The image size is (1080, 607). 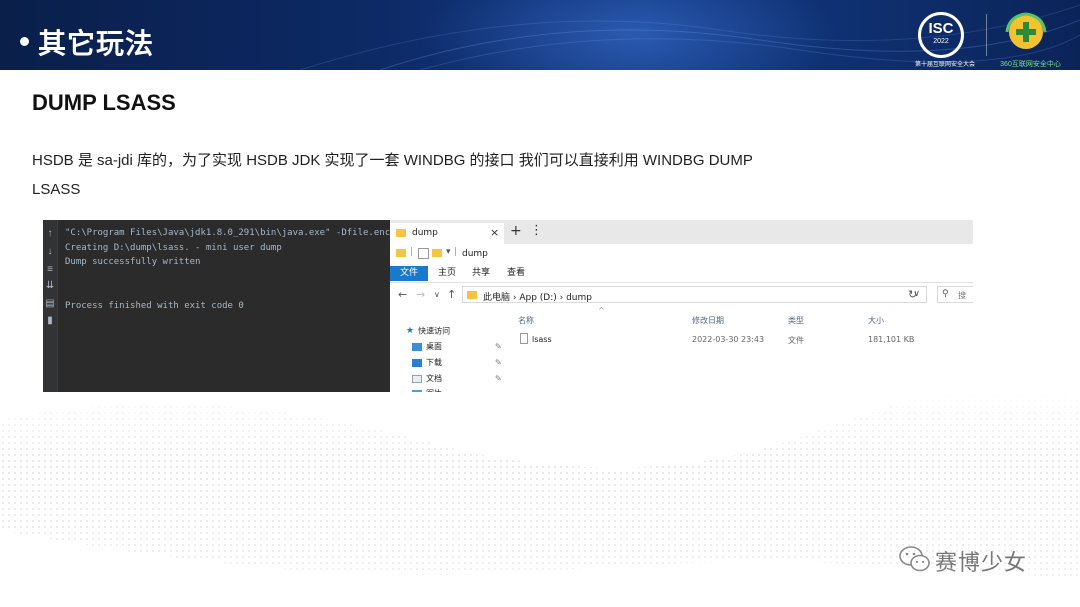 What do you see at coordinates (24, 41) in the screenshot?
I see `title-bullet` at bounding box center [24, 41].